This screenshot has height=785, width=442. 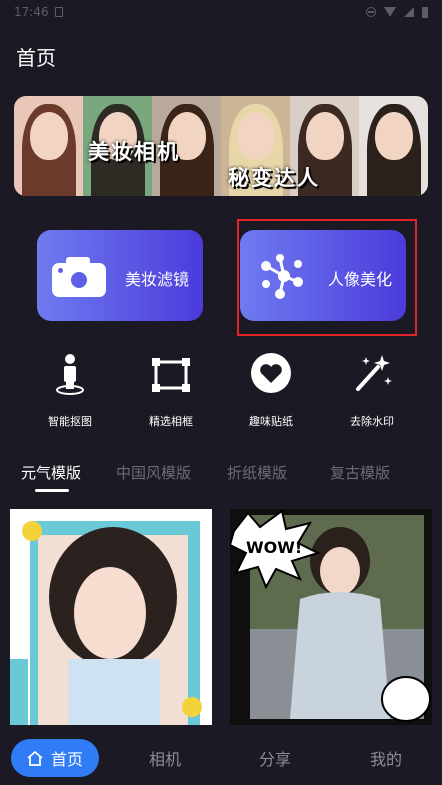 I want to click on tab-yuanqi: 元气模版, so click(x=51, y=472).